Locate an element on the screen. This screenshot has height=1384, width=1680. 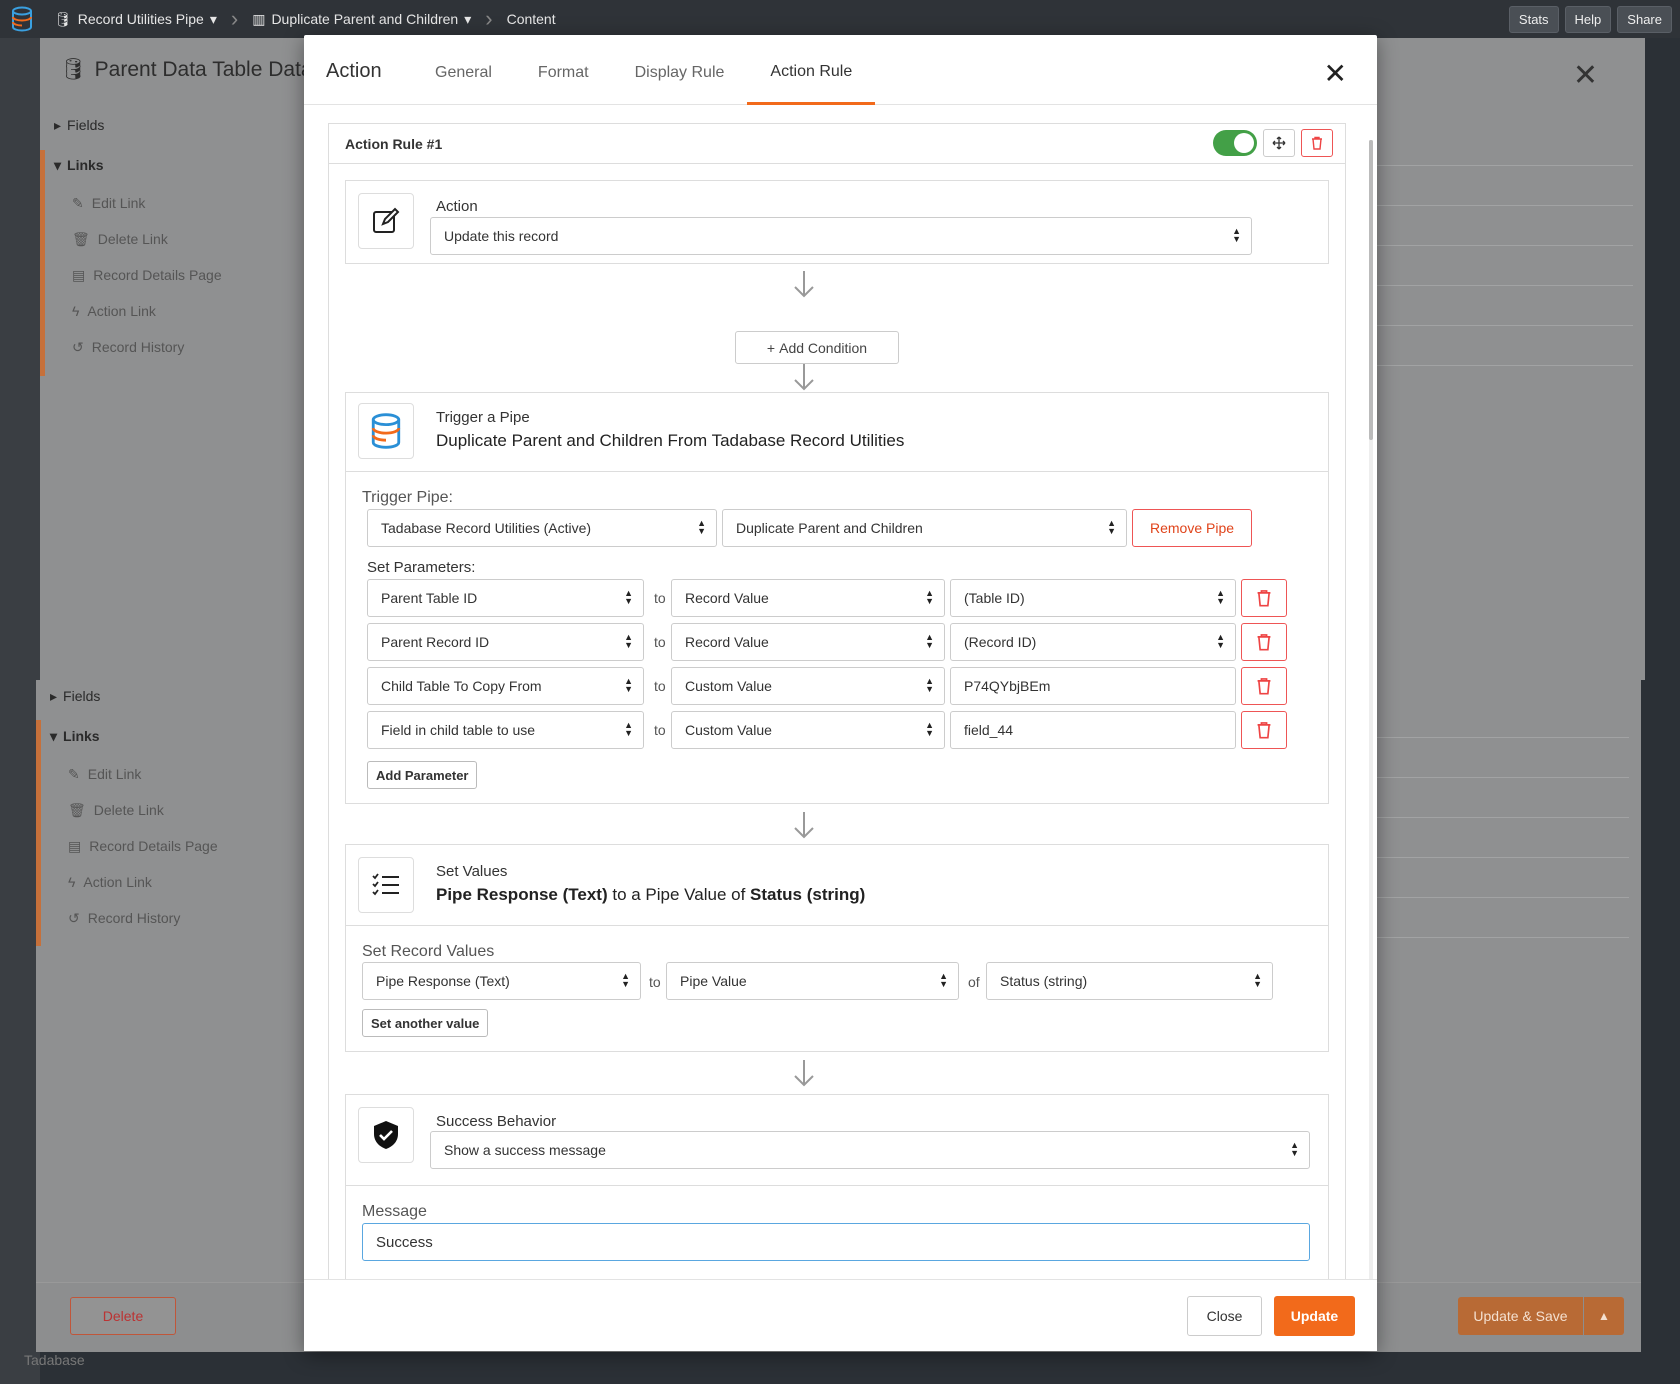
param-value-input: P74QYbjBEm is located at coordinates (1093, 686).